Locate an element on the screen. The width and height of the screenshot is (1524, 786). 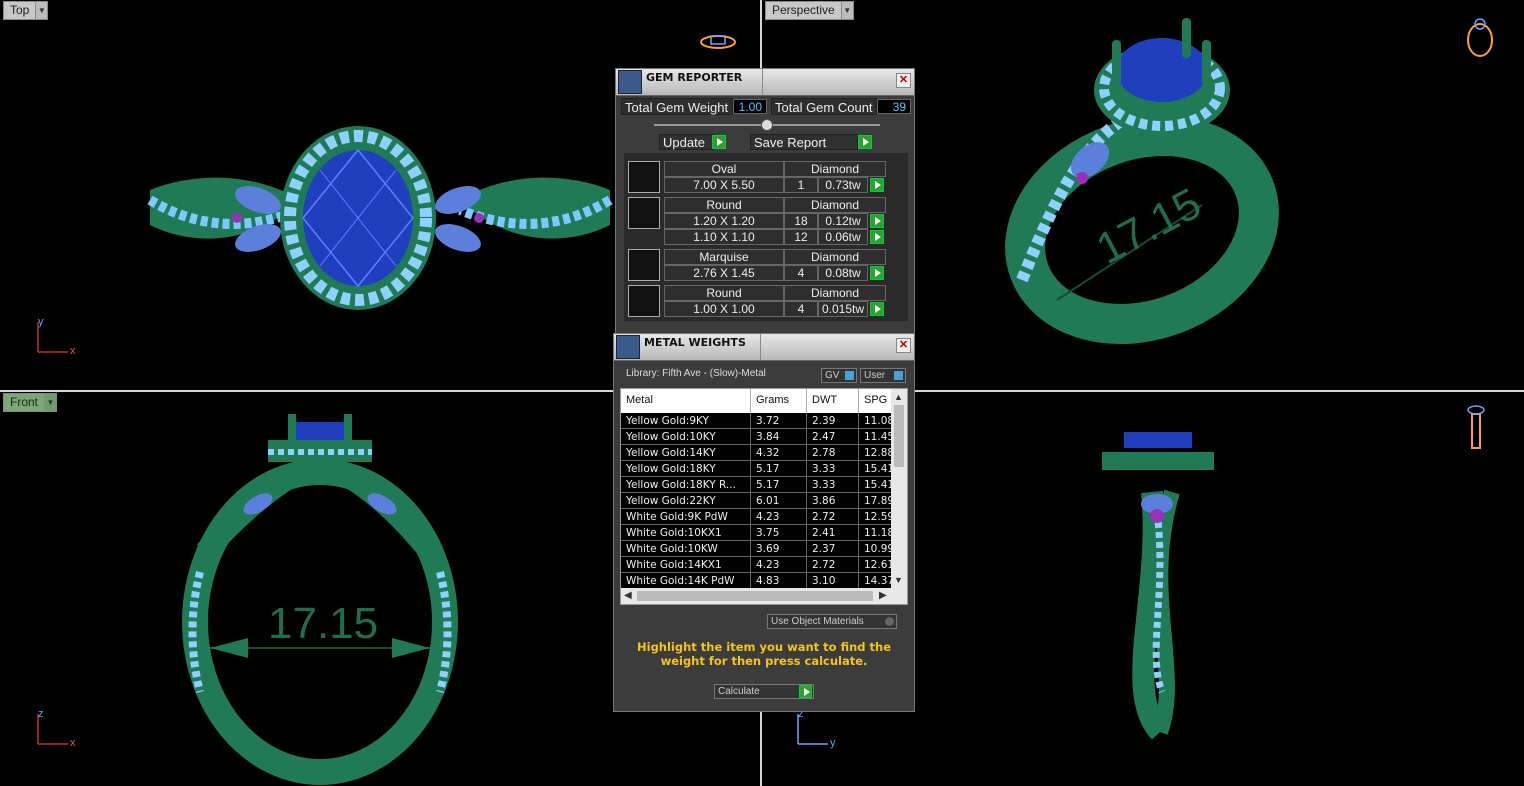
panel-title: GEM REPORTER is located at coordinates (694, 77).